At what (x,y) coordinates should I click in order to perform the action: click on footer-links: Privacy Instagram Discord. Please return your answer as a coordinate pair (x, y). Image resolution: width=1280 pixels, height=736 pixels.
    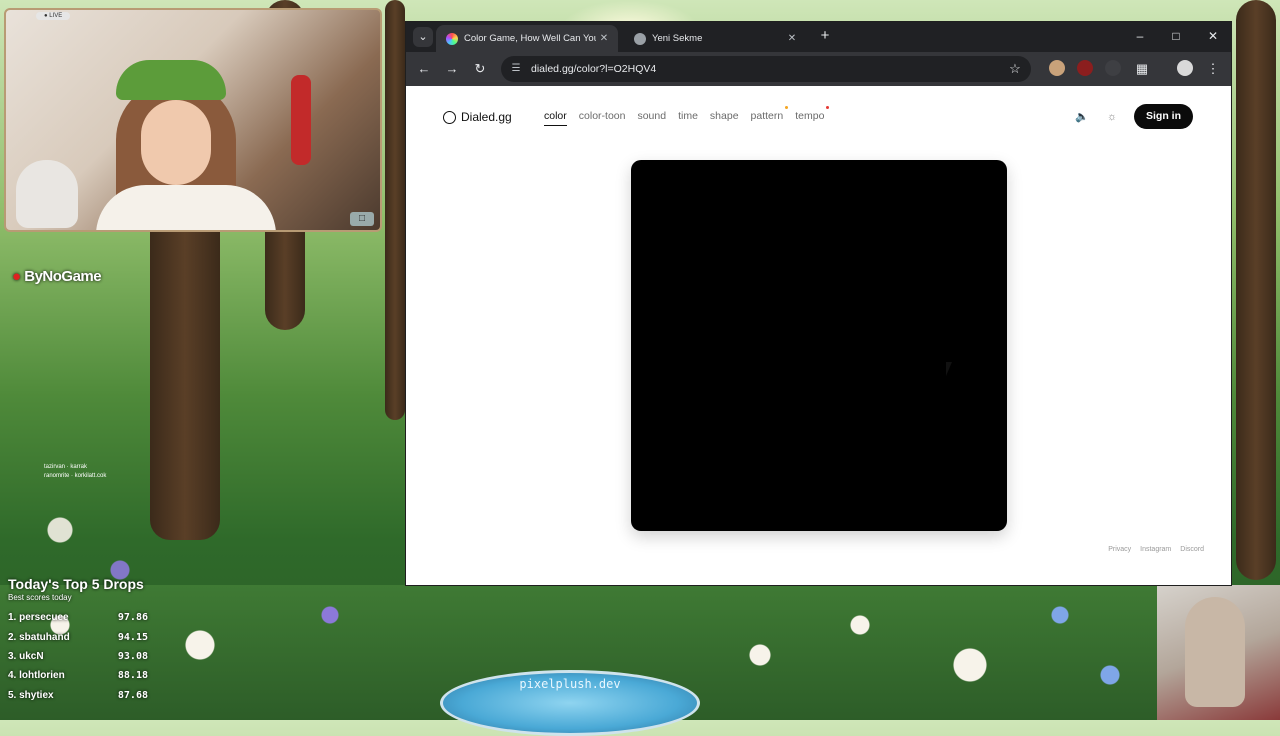
    Looking at the image, I should click on (1156, 549).